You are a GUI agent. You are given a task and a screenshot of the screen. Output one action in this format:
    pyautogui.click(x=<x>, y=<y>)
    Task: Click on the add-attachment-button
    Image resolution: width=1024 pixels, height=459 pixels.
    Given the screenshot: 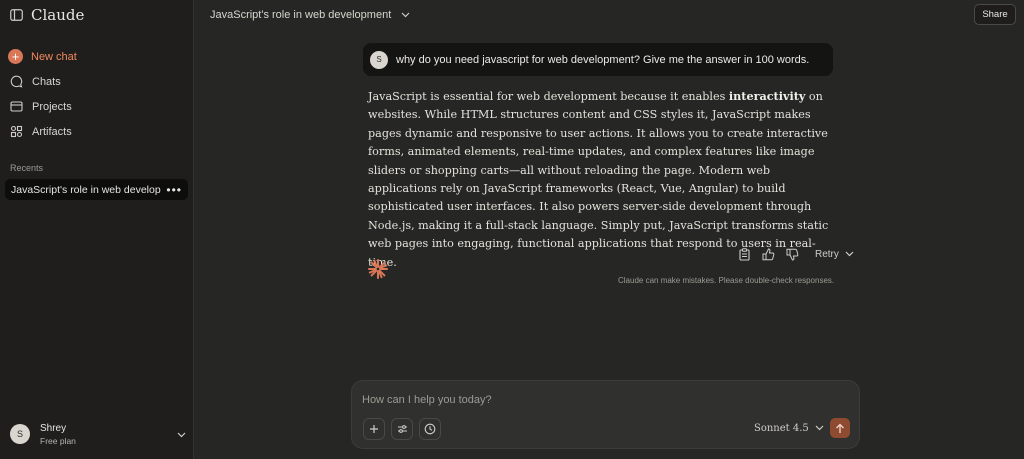 What is the action you would take?
    pyautogui.click(x=374, y=429)
    